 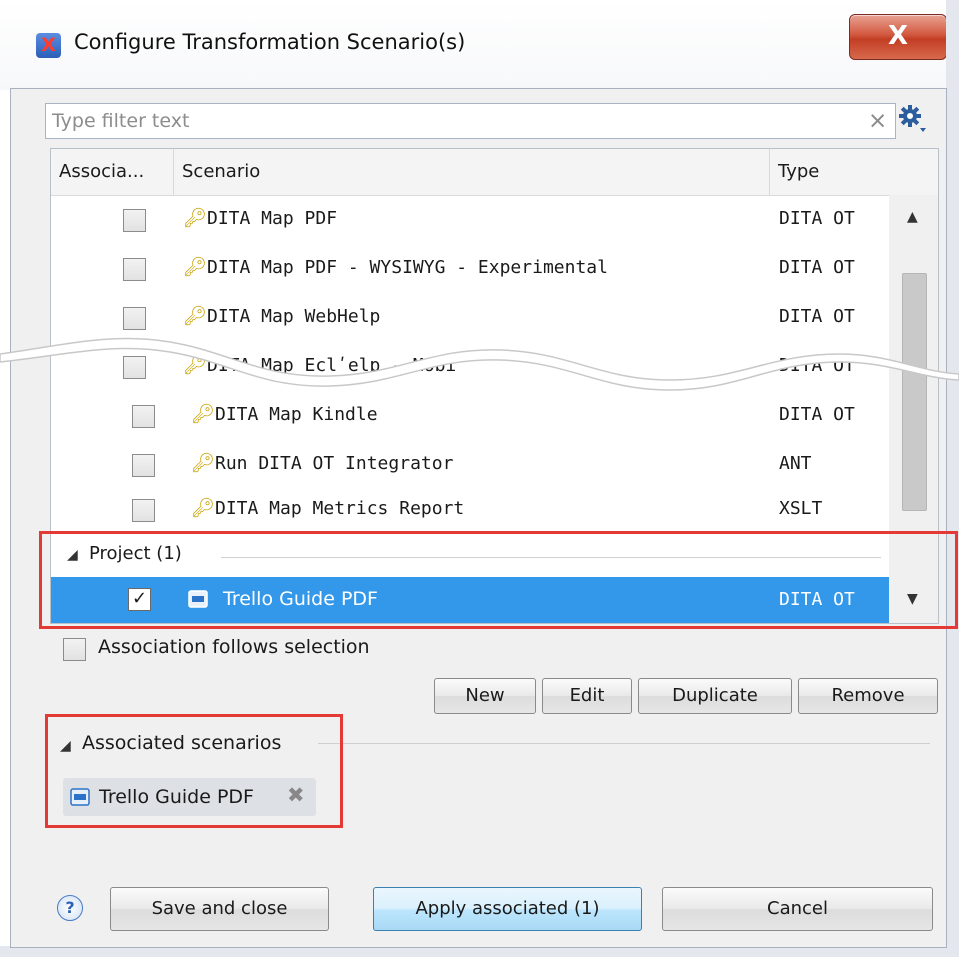 What do you see at coordinates (898, 37) in the screenshot?
I see `close-button: X` at bounding box center [898, 37].